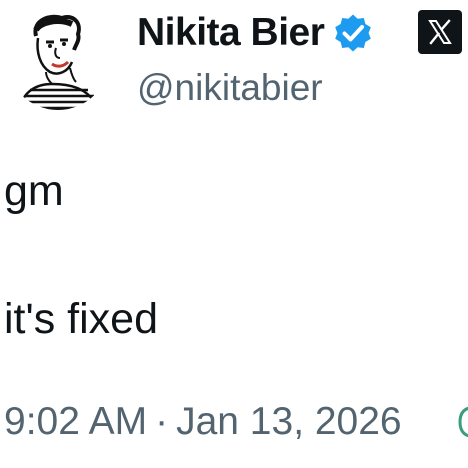  I want to click on x-logo-icon, so click(440, 32).